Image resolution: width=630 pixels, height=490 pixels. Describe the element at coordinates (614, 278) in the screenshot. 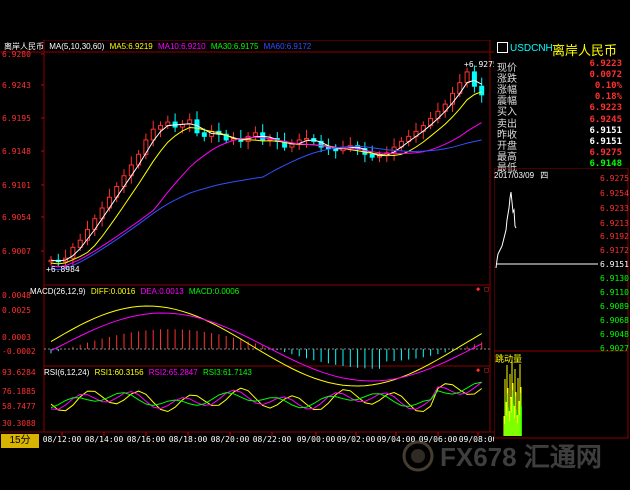

I see `intraday-axis-label: 6.9130` at that location.